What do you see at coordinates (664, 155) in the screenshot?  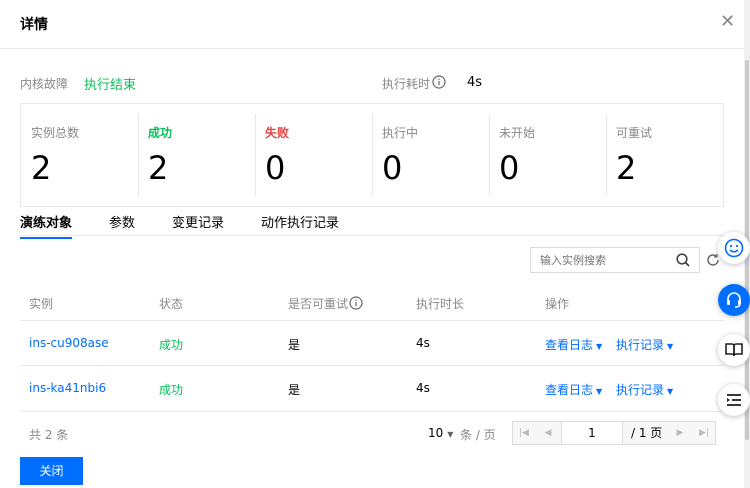 I see `stat-retryable: 可重试 2` at bounding box center [664, 155].